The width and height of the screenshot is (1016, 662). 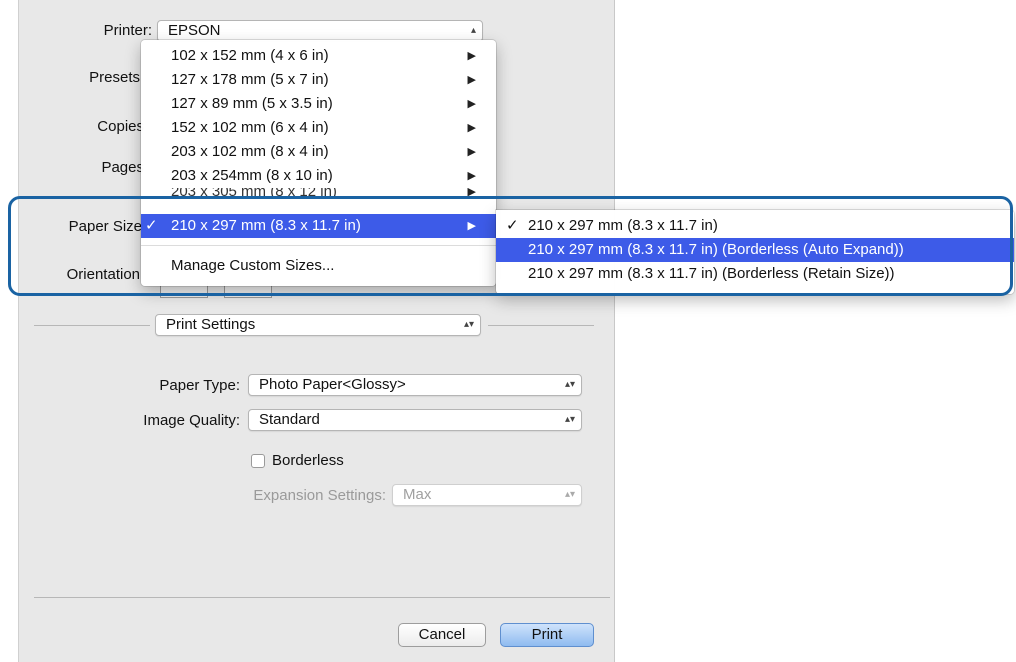 I want to click on paper-type-value: Photo Paper<Glossy>, so click(x=332, y=384).